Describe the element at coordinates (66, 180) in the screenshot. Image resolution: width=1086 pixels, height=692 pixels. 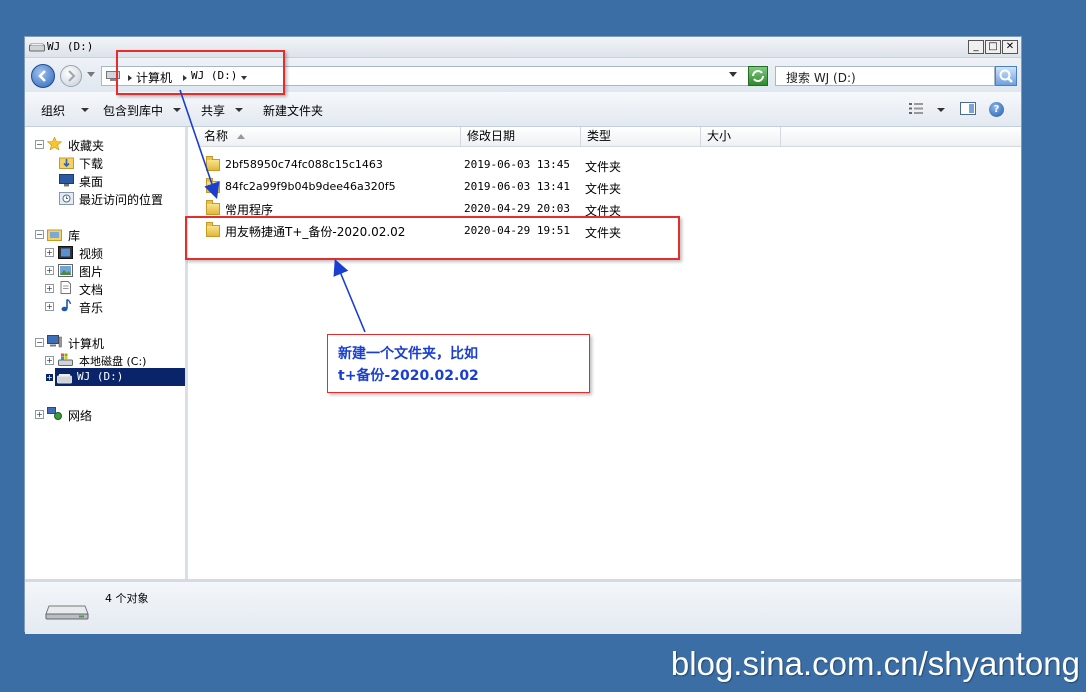
I see `desktop-icon` at that location.